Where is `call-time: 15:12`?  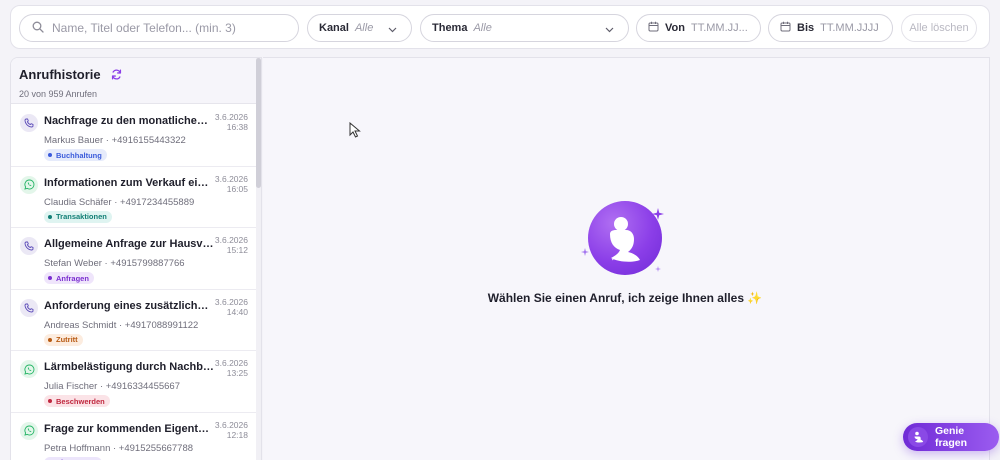 call-time: 15:12 is located at coordinates (237, 250).